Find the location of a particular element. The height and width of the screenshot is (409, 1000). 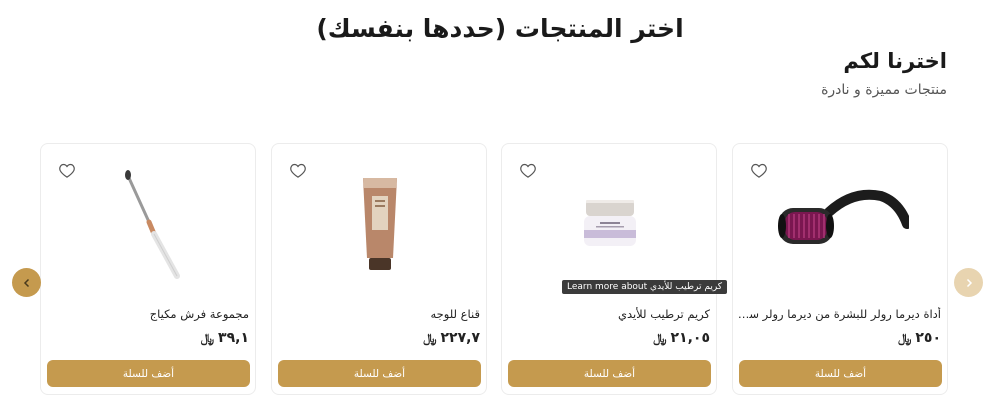

page-title: اختر المنتجات (حددها بنفسك) is located at coordinates (500, 28).